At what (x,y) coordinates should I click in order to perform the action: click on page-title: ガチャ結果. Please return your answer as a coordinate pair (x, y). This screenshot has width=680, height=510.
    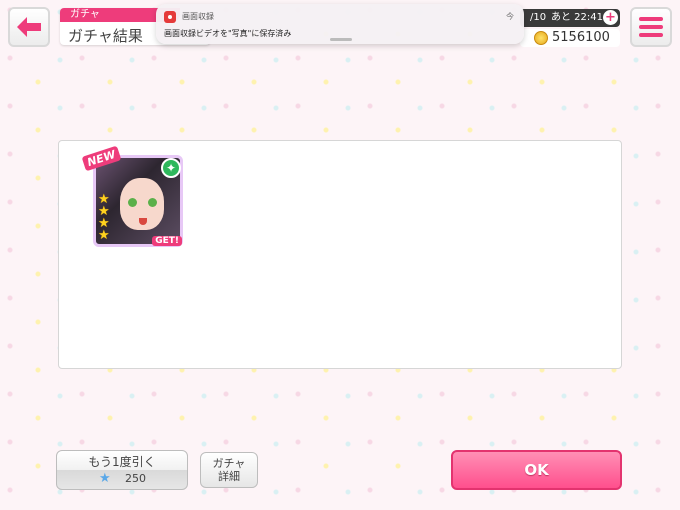
    Looking at the image, I should click on (105, 36).